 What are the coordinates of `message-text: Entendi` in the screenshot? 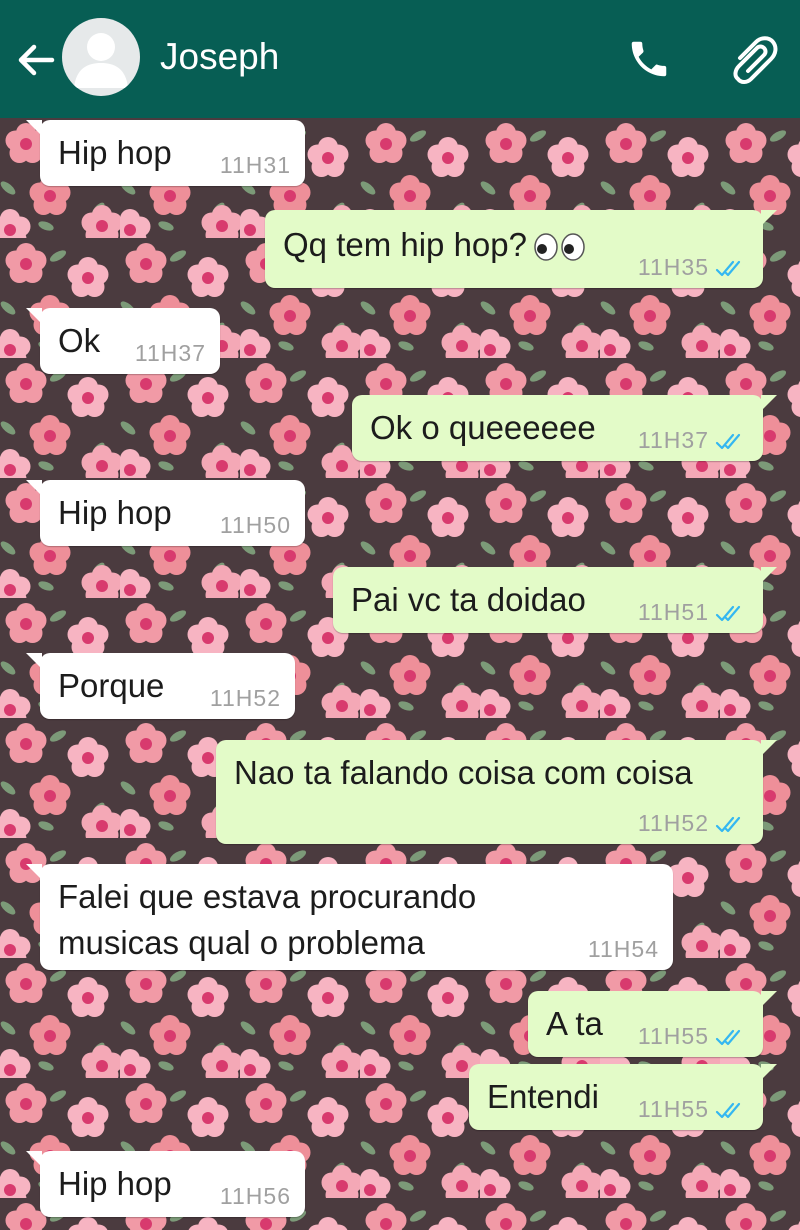 It's located at (543, 1096).